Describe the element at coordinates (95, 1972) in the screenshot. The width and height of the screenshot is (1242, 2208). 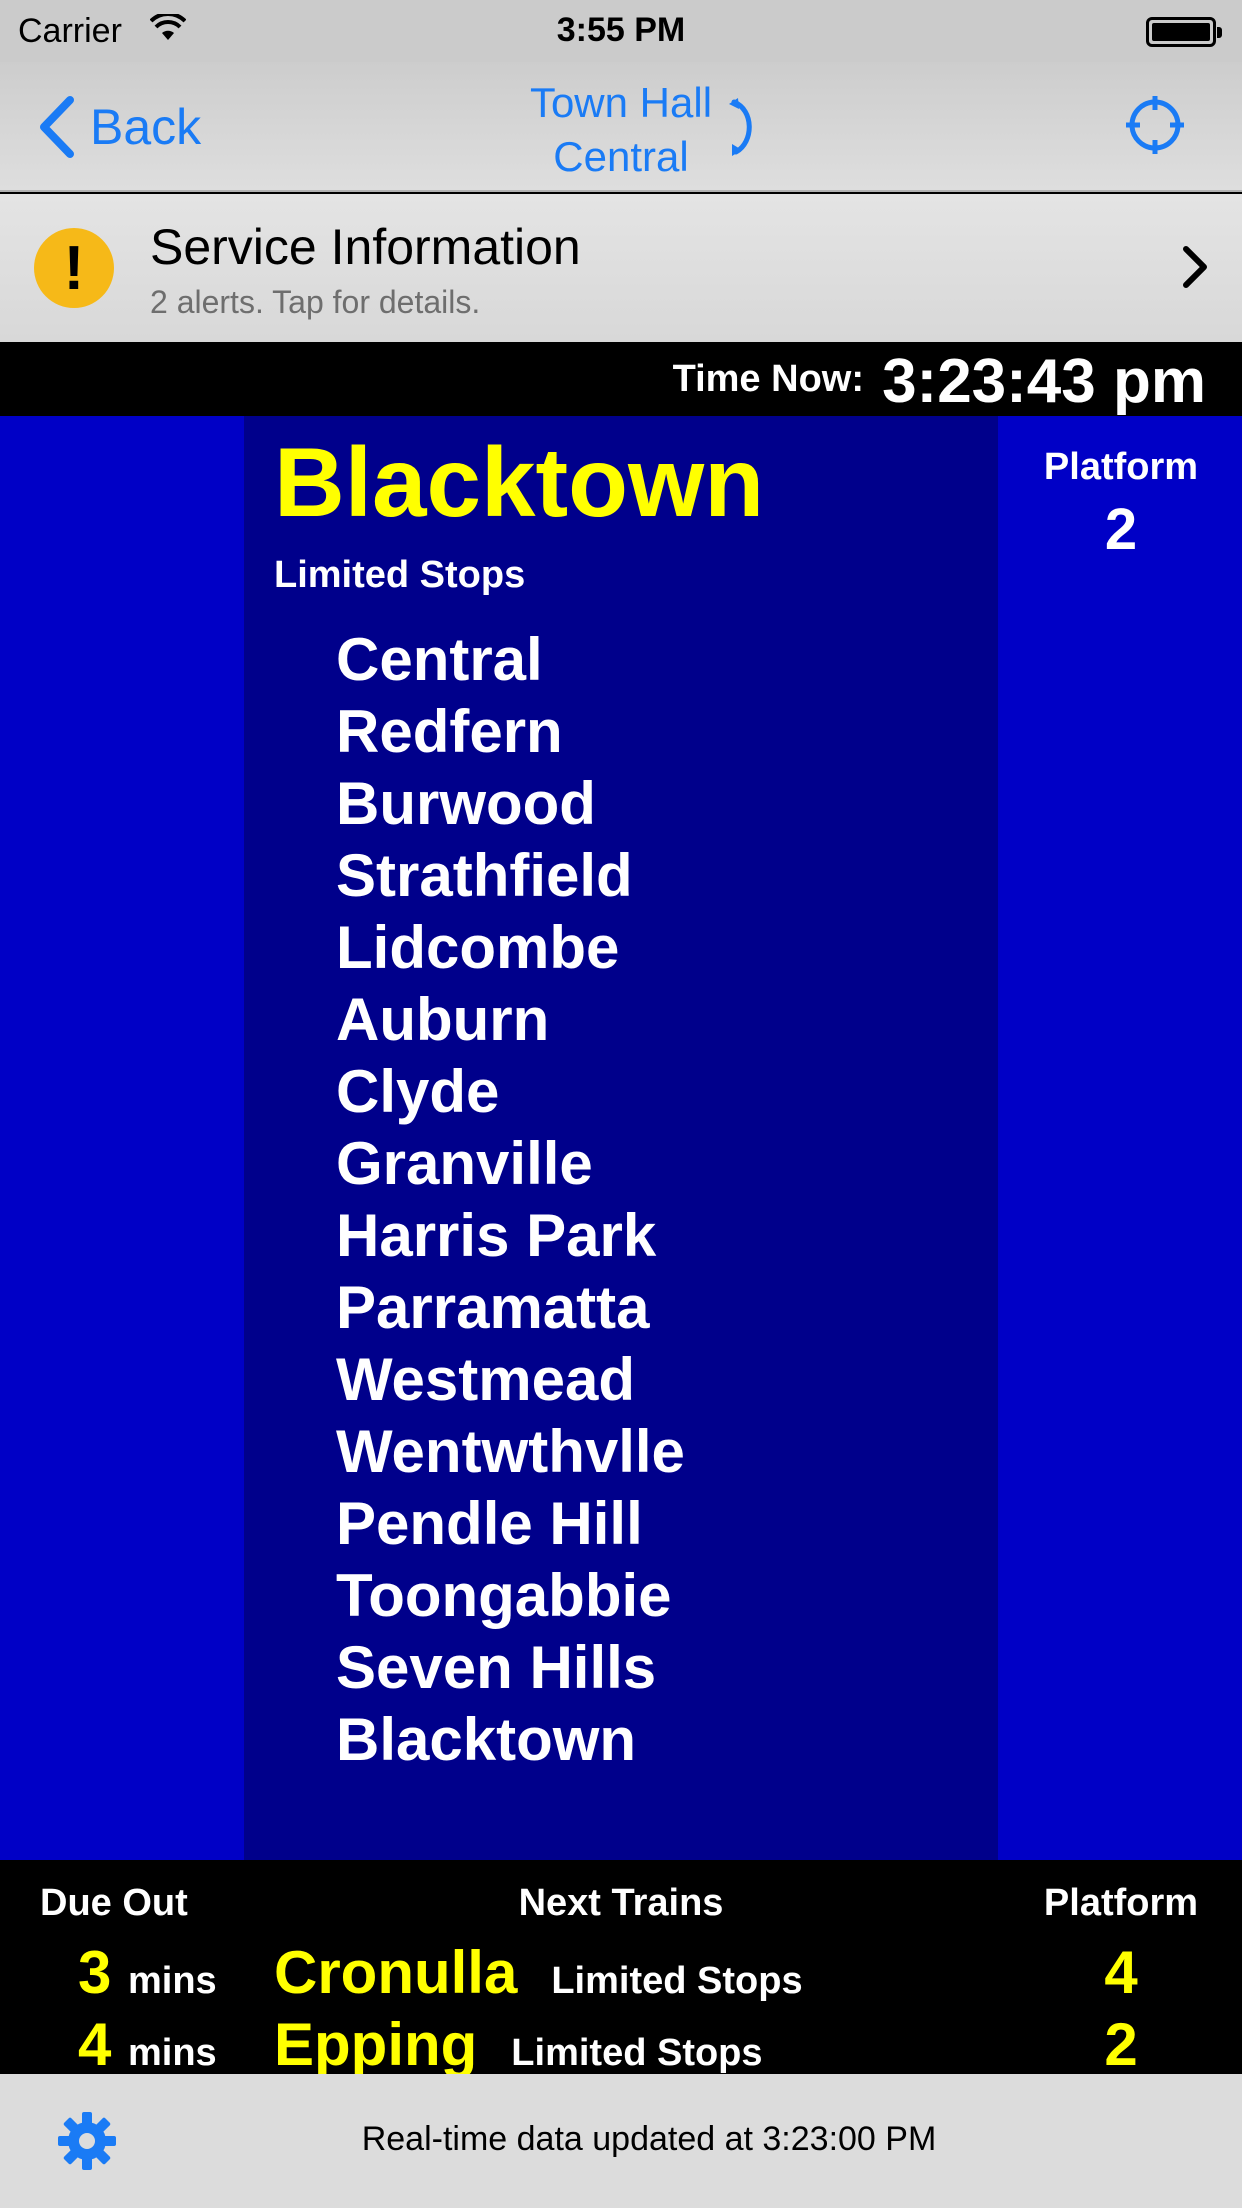
I see `due-minutes: 3` at that location.